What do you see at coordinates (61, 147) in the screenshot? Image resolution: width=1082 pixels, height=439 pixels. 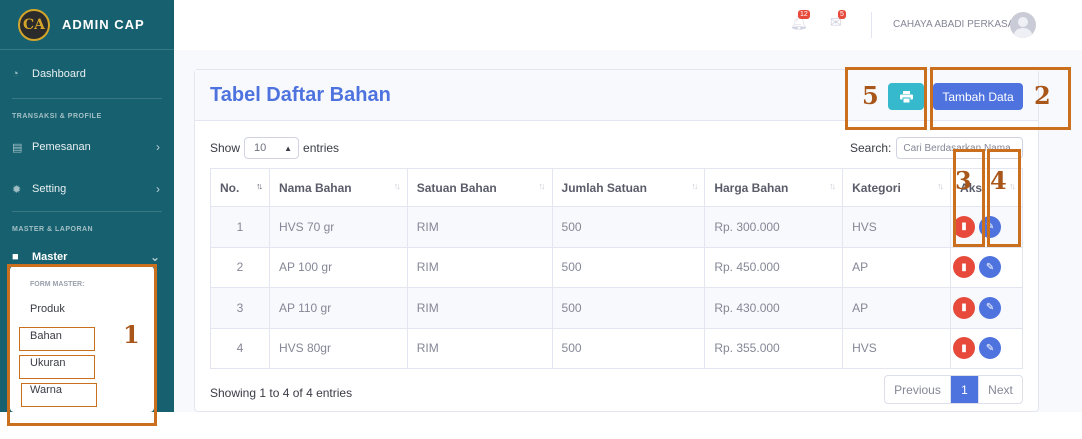 I see `sidebar-item-label: Pemesanan` at bounding box center [61, 147].